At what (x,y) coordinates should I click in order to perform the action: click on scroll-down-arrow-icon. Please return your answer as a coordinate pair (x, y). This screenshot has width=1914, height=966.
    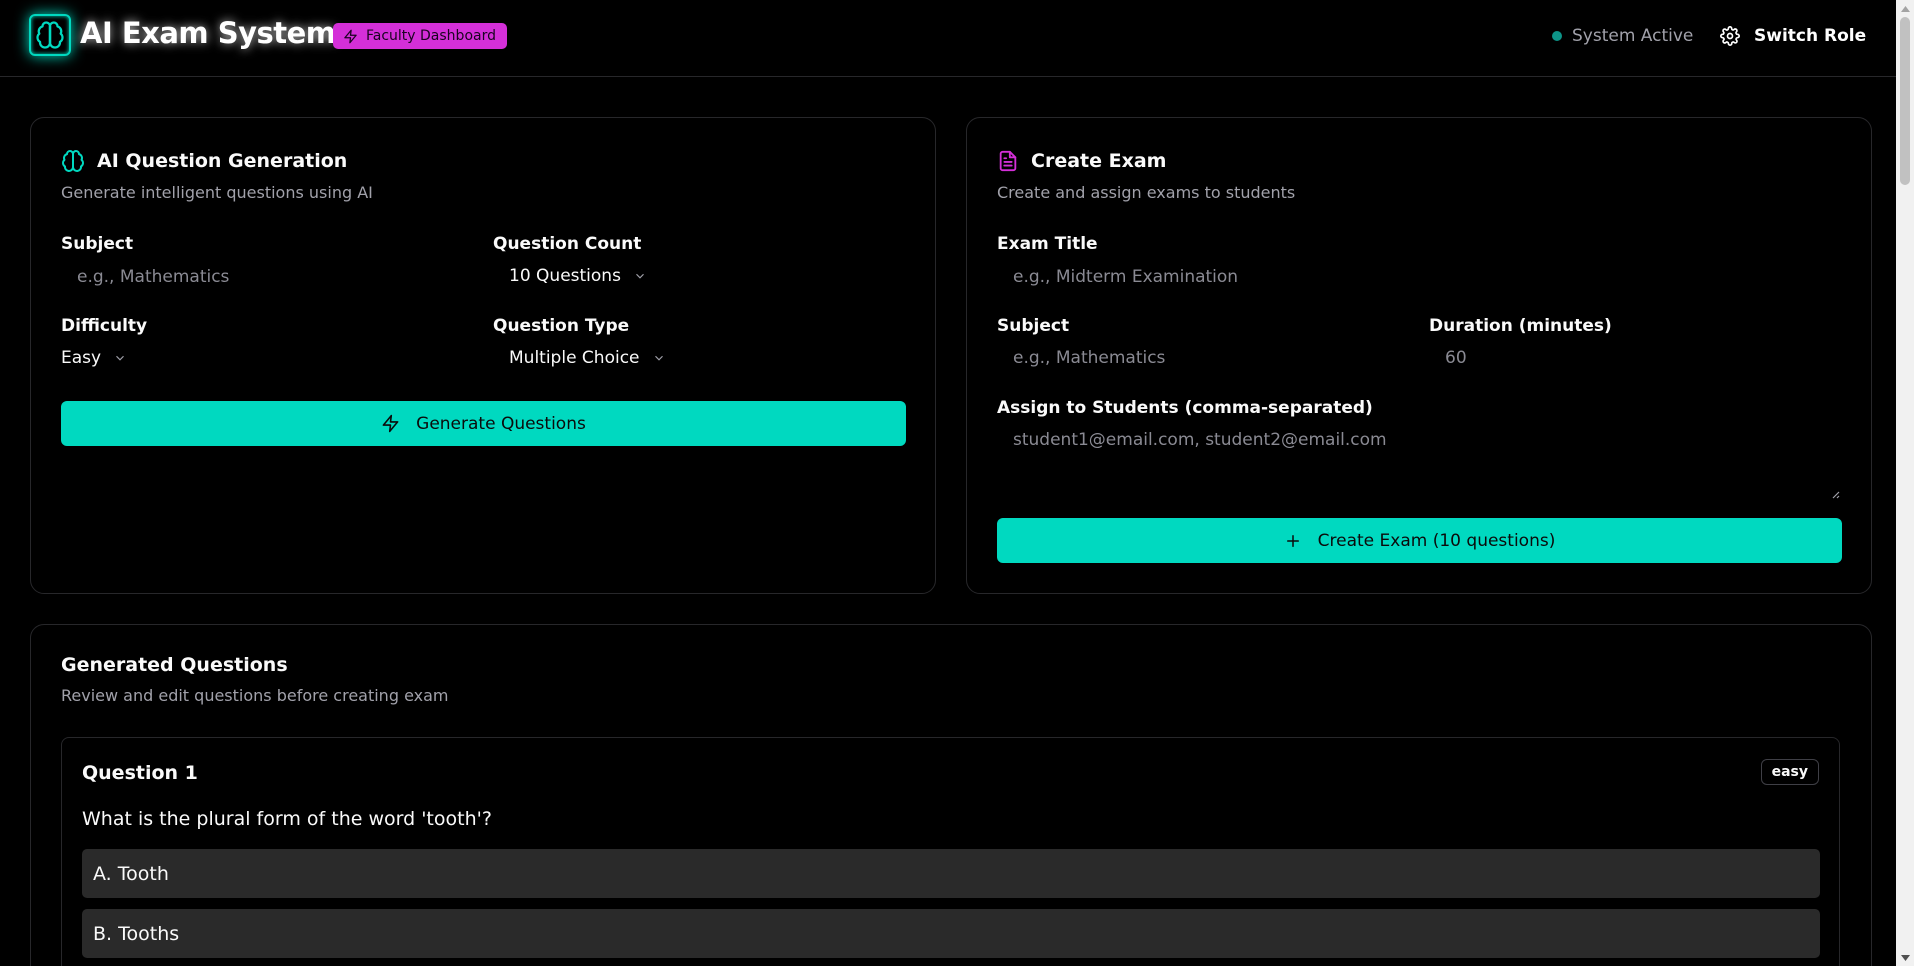
    Looking at the image, I should click on (1905, 957).